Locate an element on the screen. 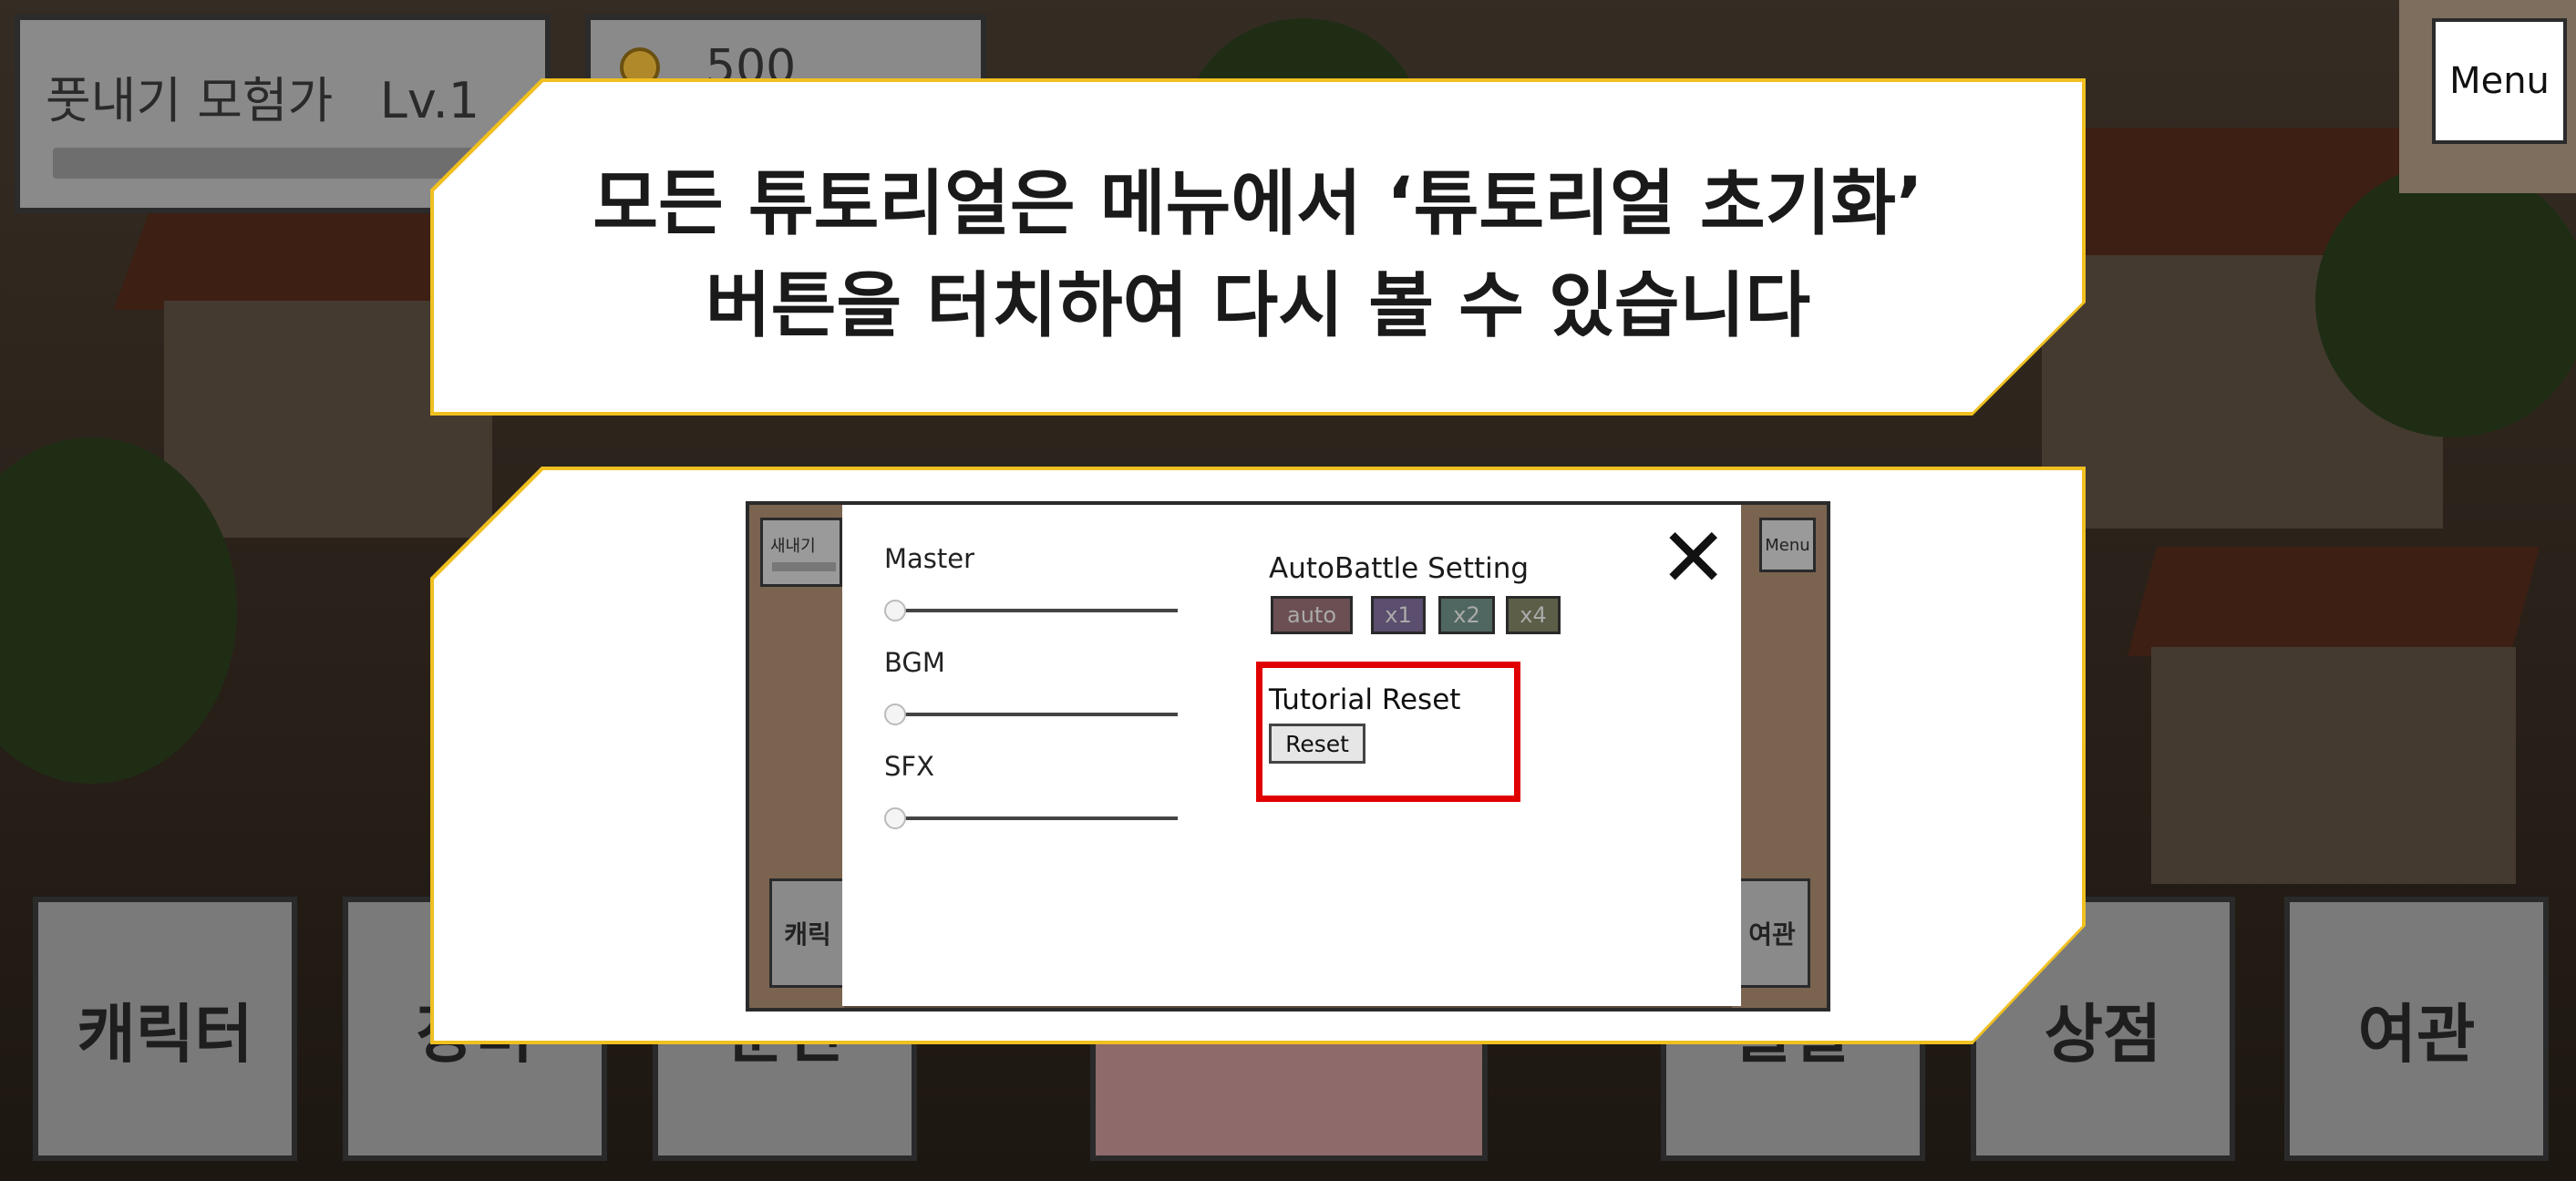 The width and height of the screenshot is (2576, 1181). bgm-volume-knob is located at coordinates (895, 714).